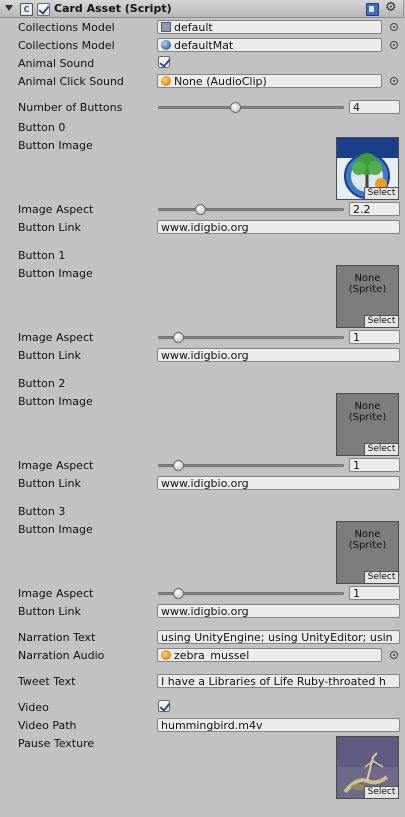  I want to click on number-of-buttons-label: Number of Buttons, so click(70, 107).